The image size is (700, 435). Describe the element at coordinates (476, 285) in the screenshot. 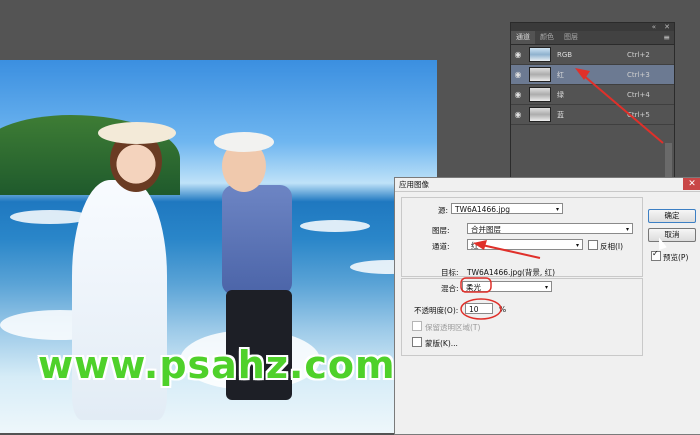

I see `blend-highlight` at that location.